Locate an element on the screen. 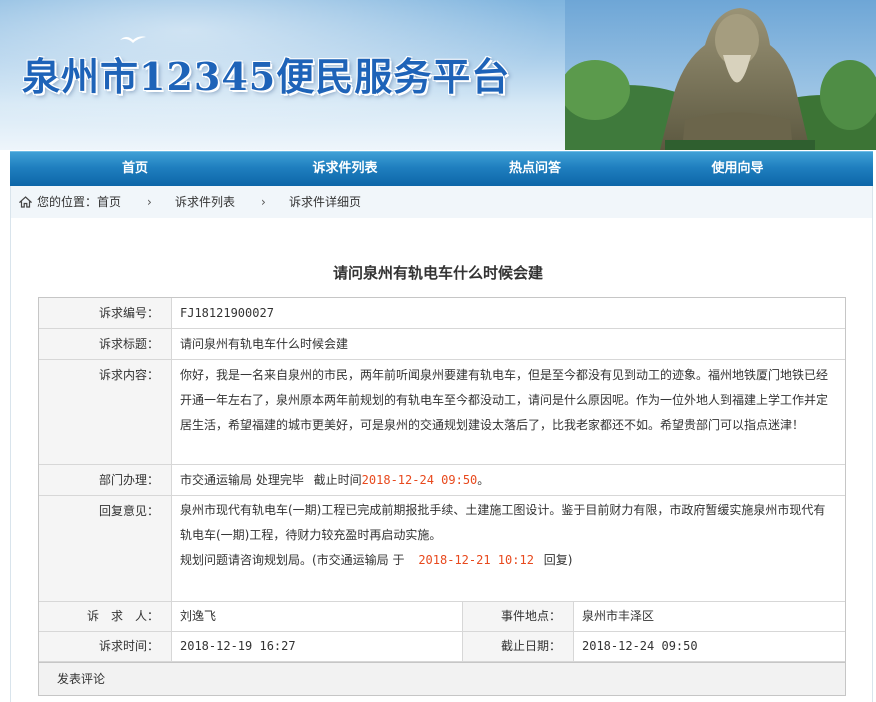 This screenshot has height=702, width=876. due-value: 2018-12-24 09:50 is located at coordinates (640, 646).